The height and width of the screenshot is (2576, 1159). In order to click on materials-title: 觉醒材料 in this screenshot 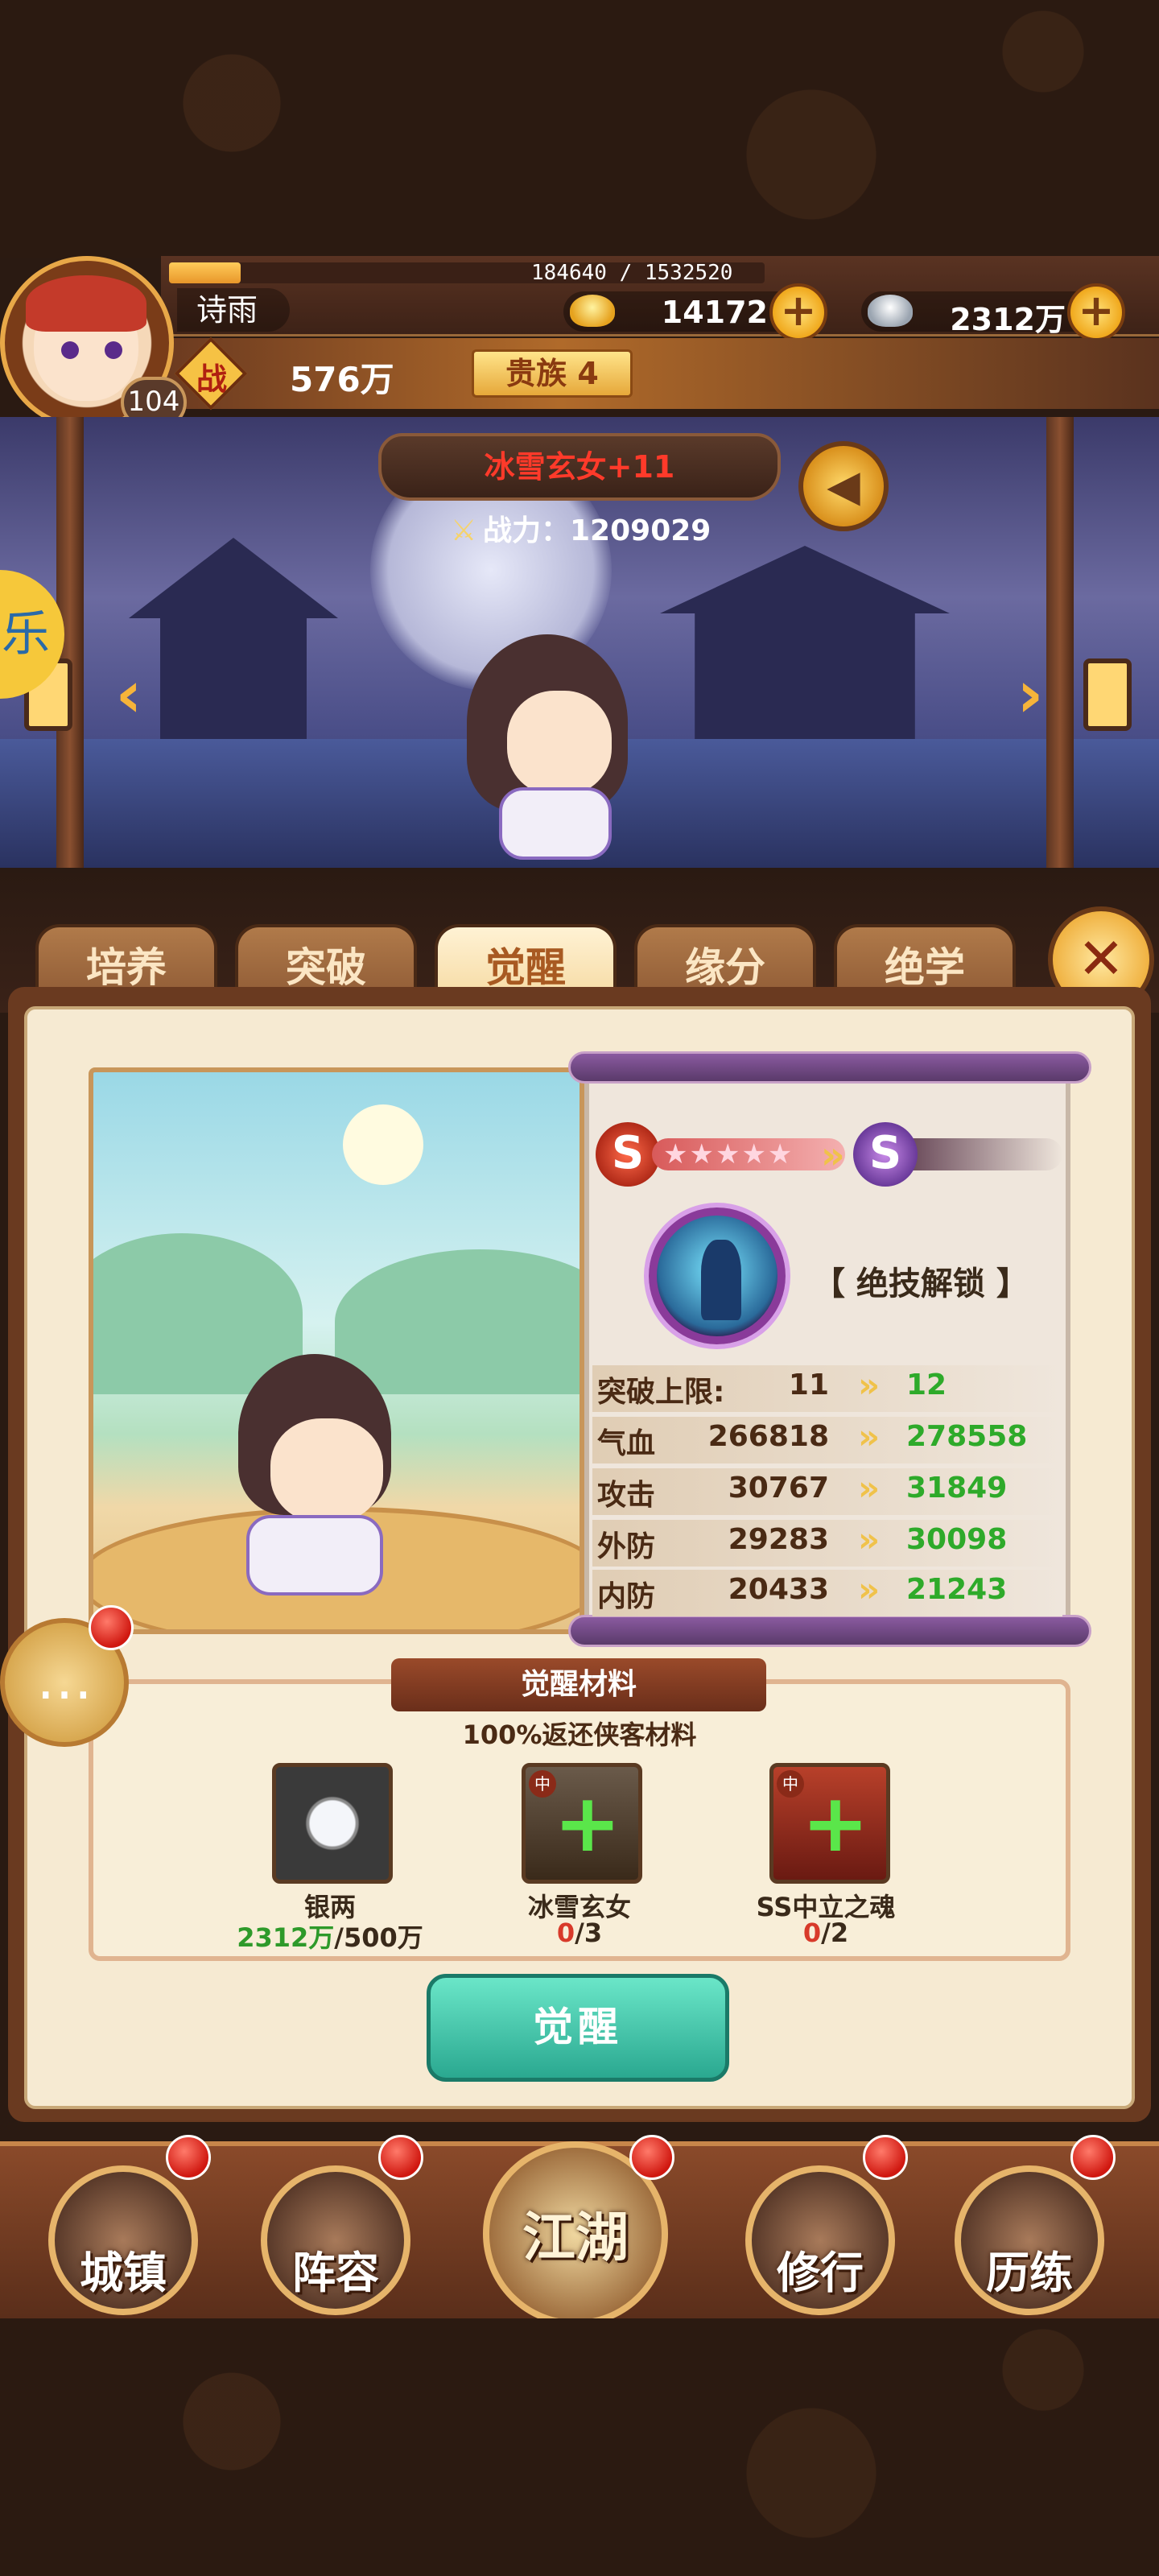, I will do `click(578, 1685)`.